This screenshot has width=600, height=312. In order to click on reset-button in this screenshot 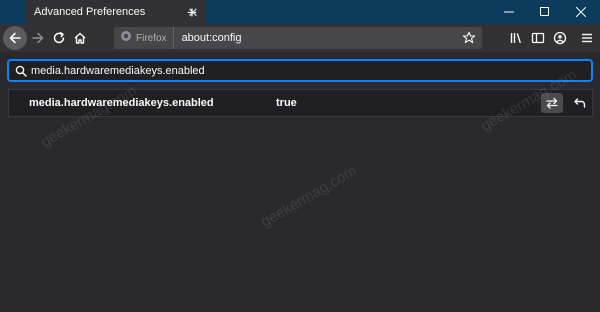, I will do `click(580, 103)`.